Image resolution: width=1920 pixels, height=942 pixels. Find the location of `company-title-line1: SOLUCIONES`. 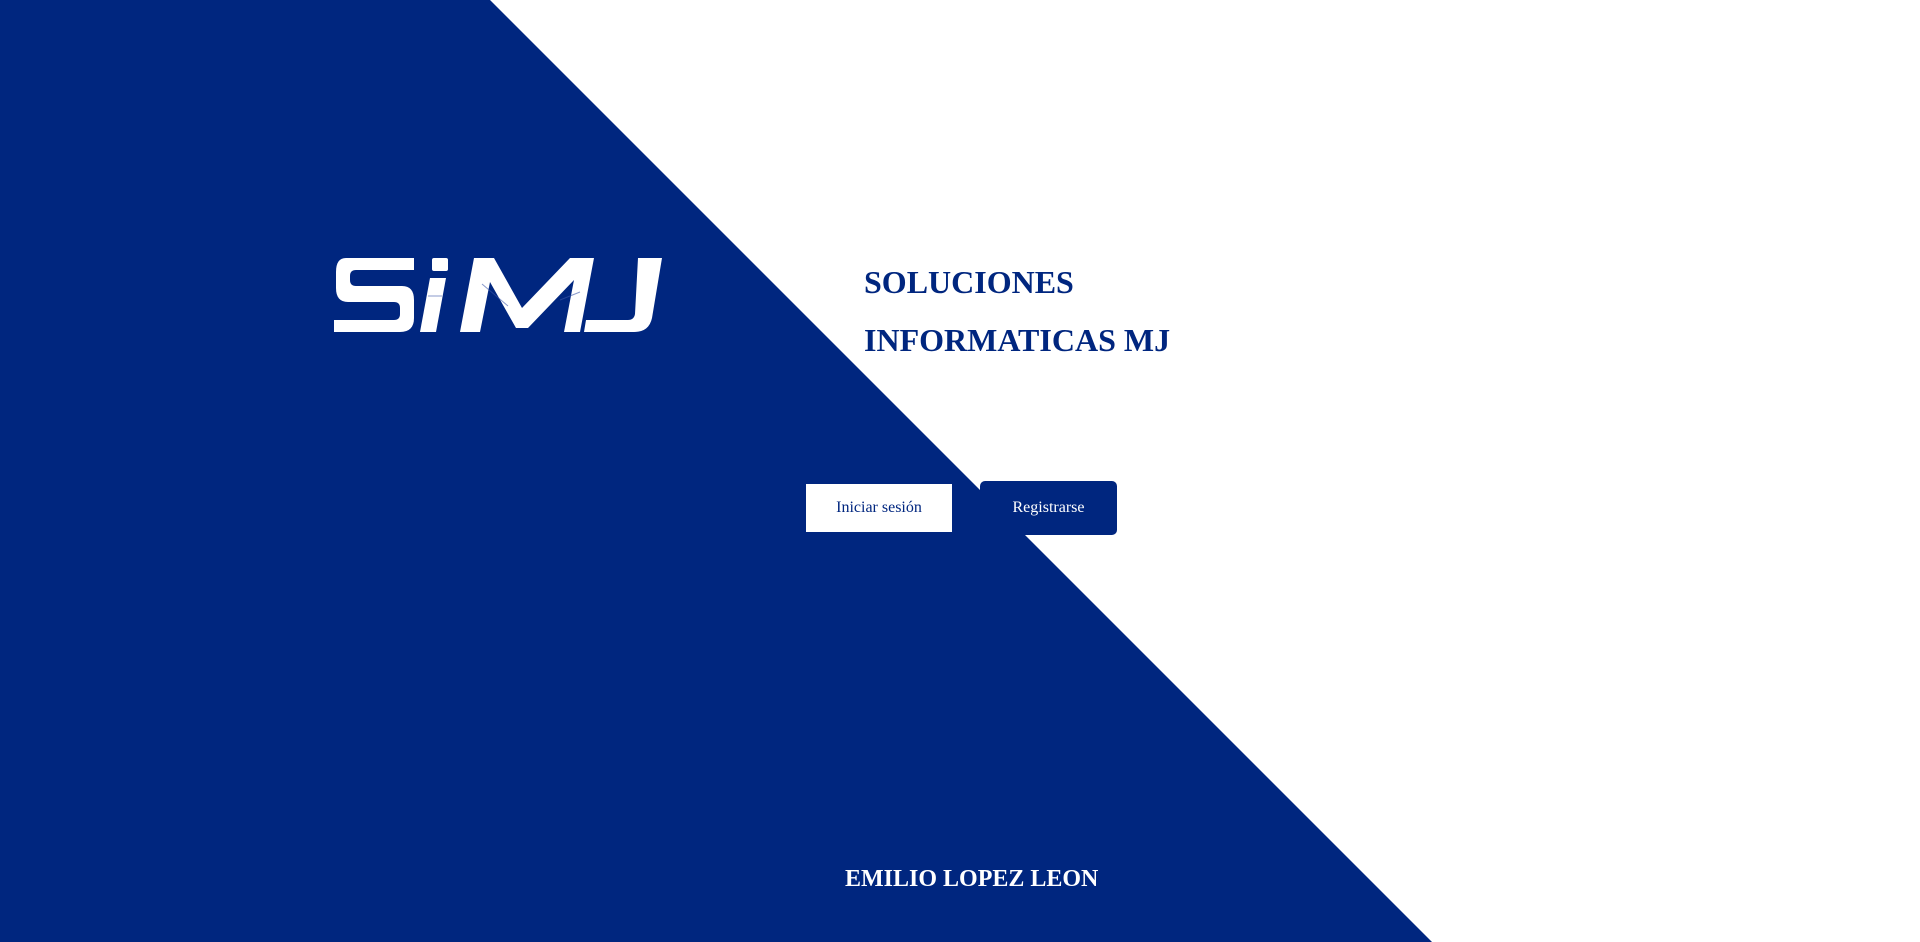

company-title-line1: SOLUCIONES is located at coordinates (969, 282).